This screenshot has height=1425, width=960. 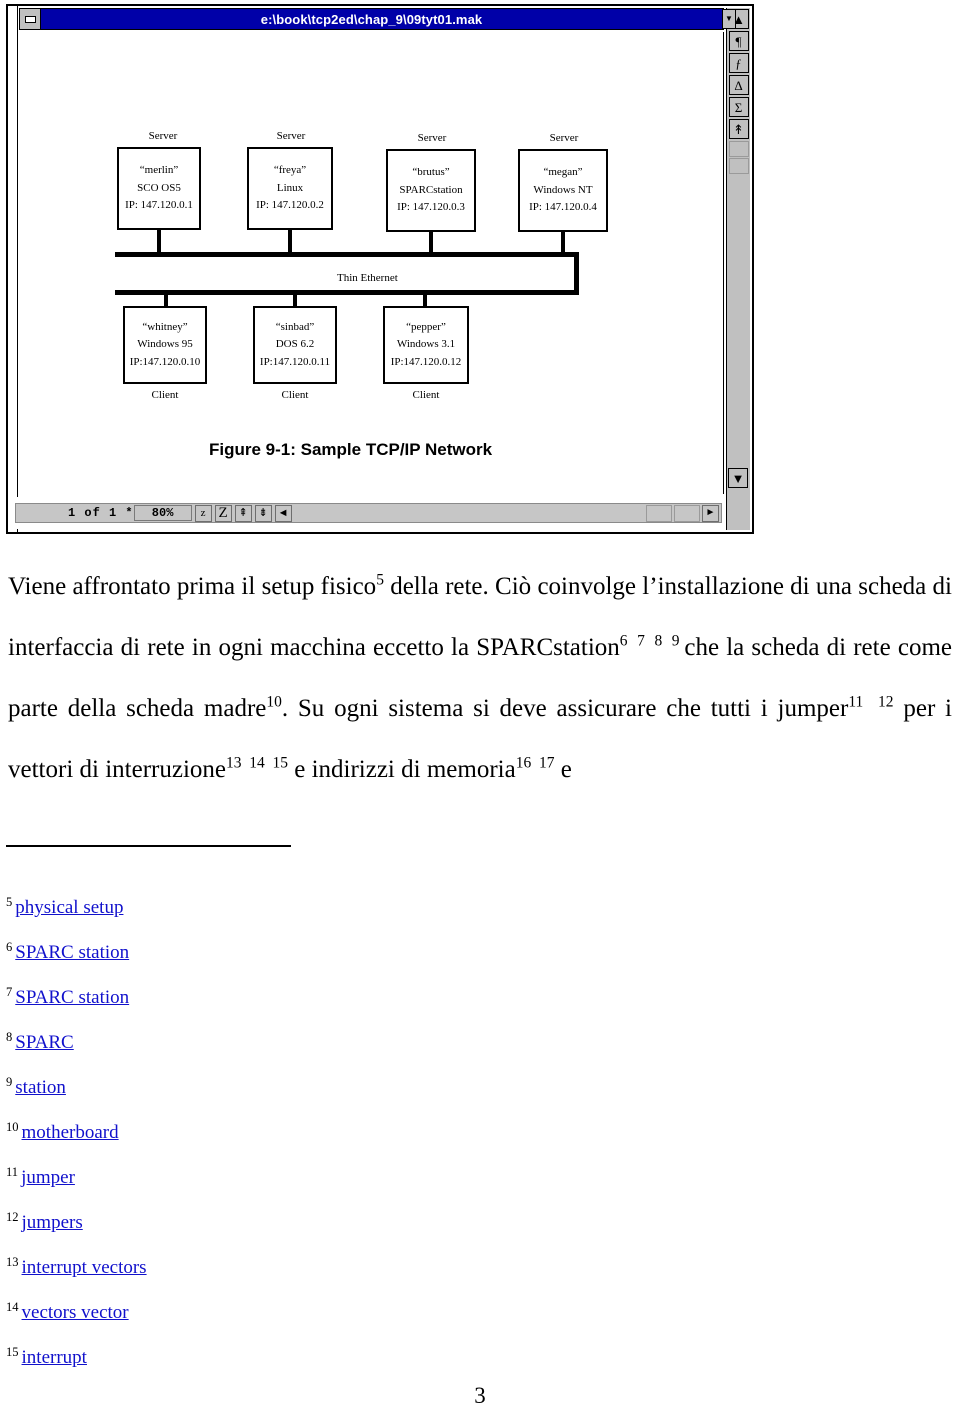 I want to click on window-statusbar: 1 of 1 * 80% z Z ⇞ ⇟ ◄ ►, so click(x=367, y=513).